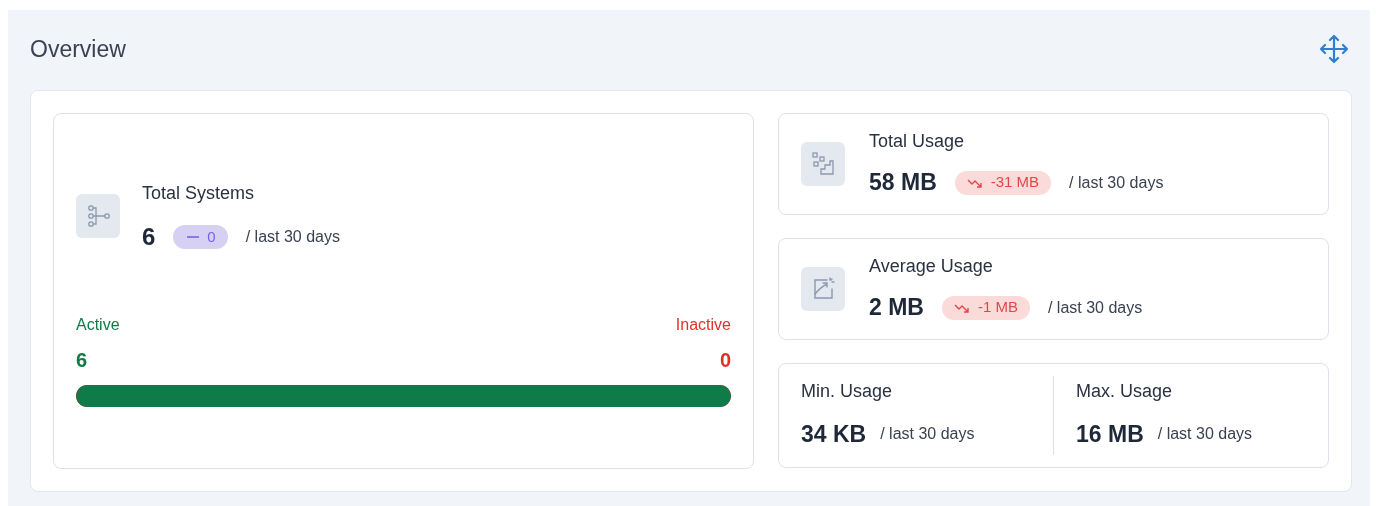  Describe the element at coordinates (98, 325) in the screenshot. I see `status-label: Active` at that location.